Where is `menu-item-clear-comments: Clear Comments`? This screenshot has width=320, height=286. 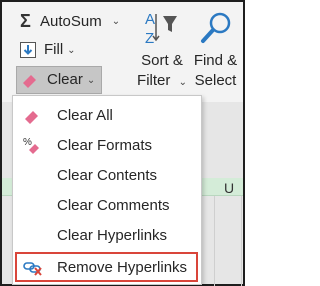 menu-item-clear-comments: Clear Comments is located at coordinates (107, 205).